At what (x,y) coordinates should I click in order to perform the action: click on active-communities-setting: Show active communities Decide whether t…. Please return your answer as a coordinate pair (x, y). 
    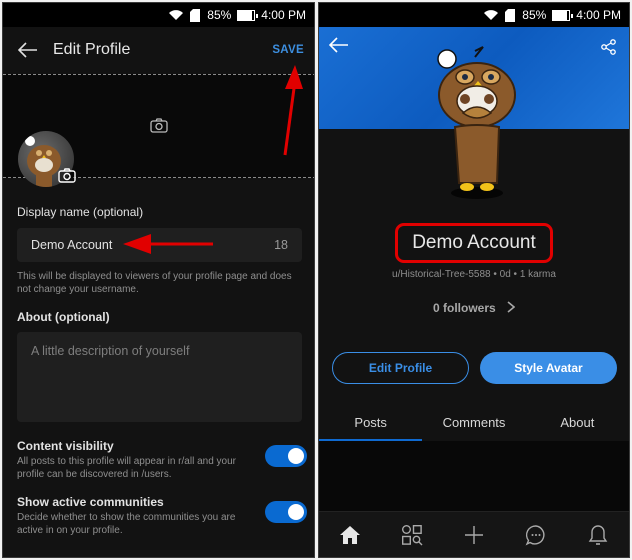
    Looking at the image, I should click on (162, 516).